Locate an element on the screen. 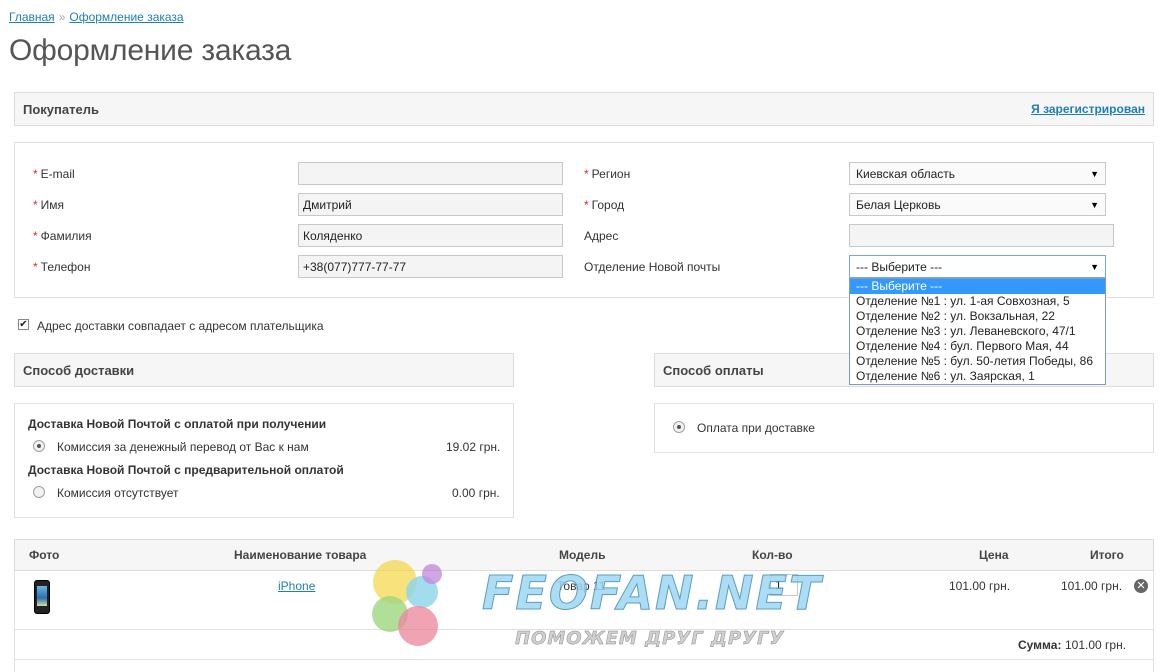  breadcrumb-home-link: Главная is located at coordinates (32, 17).